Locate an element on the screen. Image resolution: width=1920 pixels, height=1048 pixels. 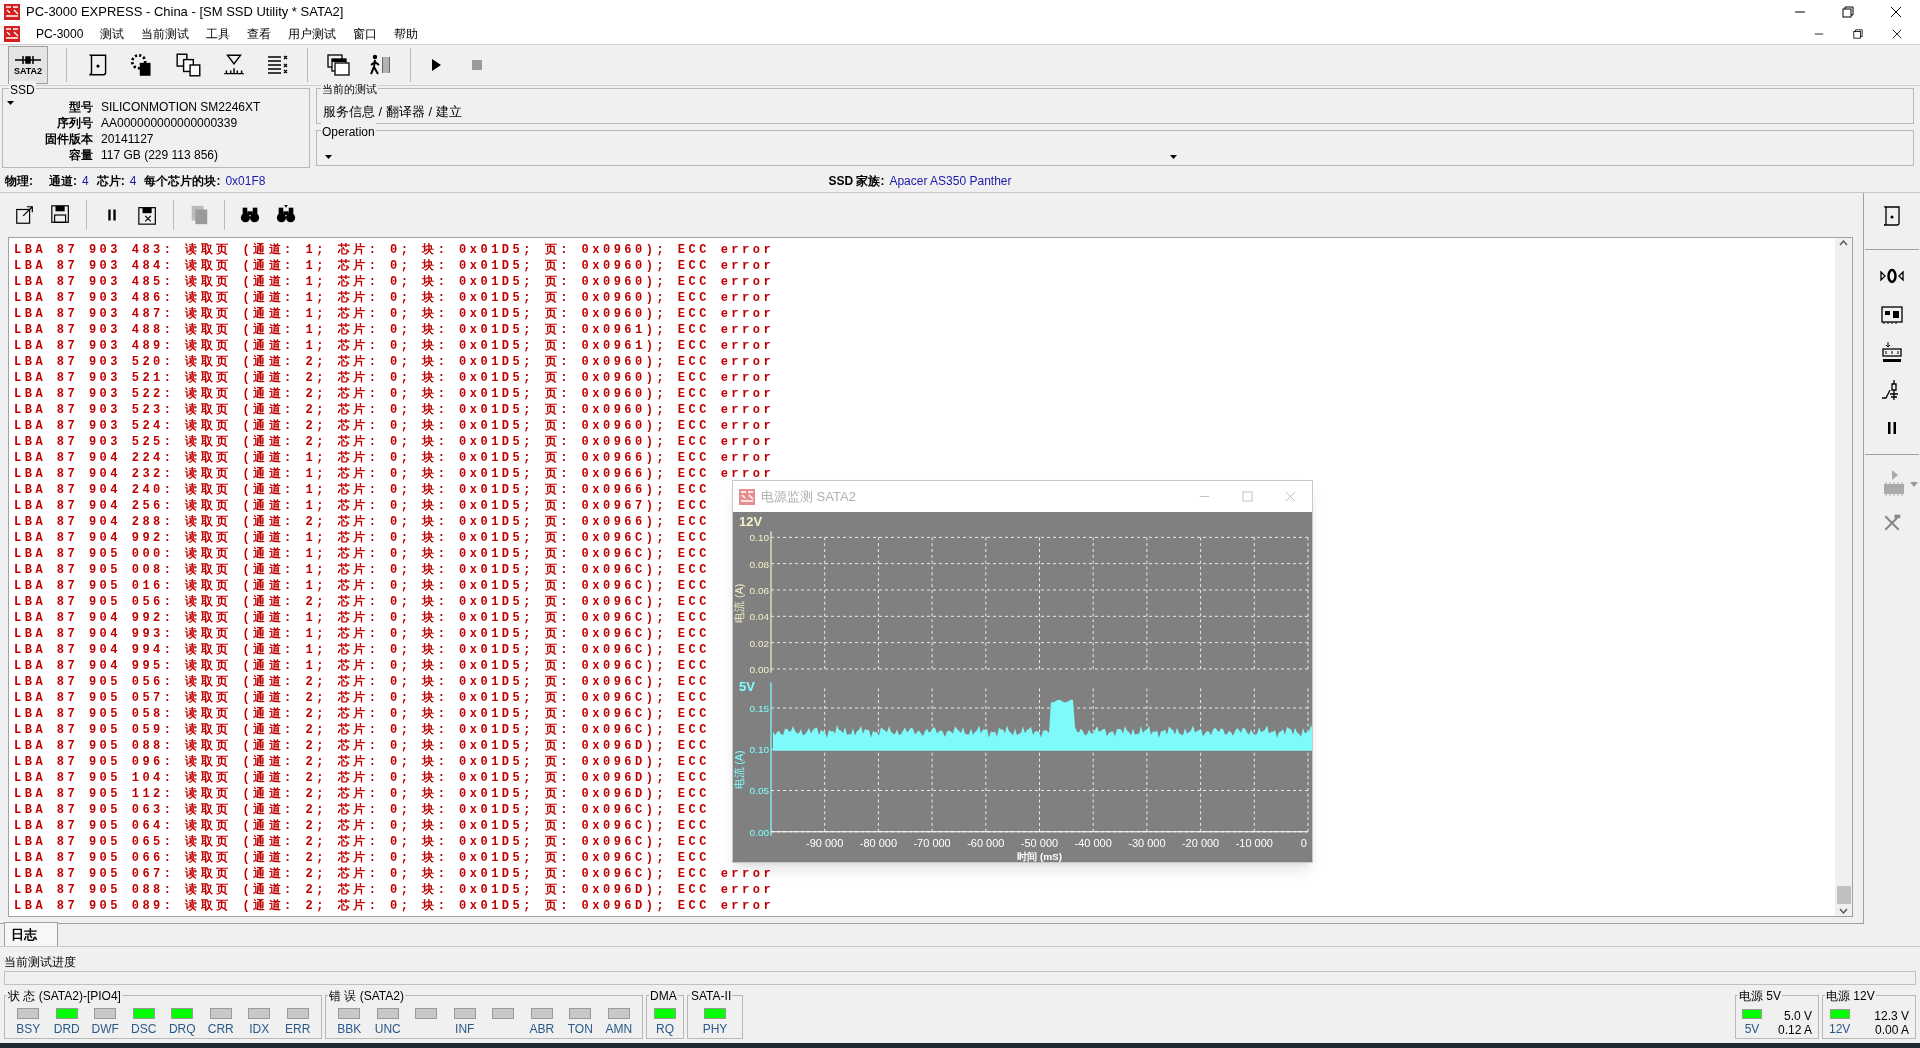
field-label: 固件版本 is located at coordinates (69, 139).